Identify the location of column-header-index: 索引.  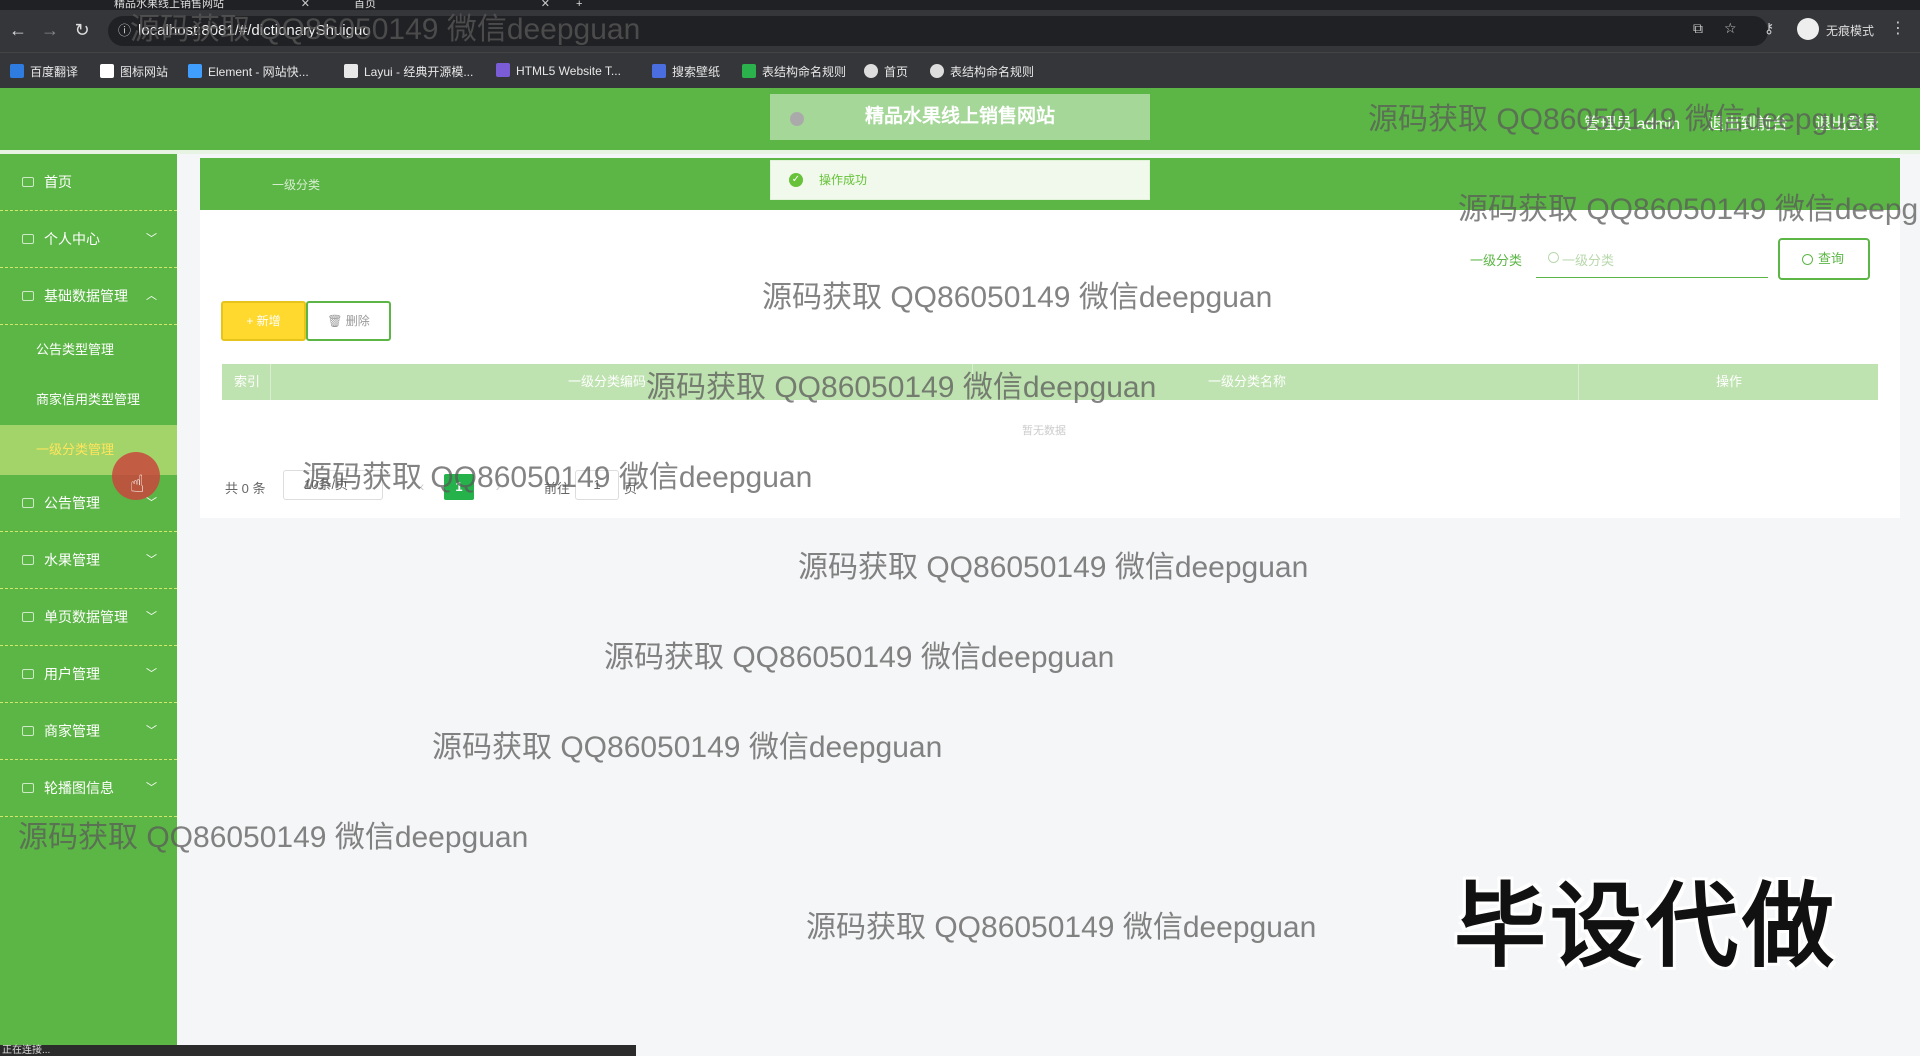
(247, 381).